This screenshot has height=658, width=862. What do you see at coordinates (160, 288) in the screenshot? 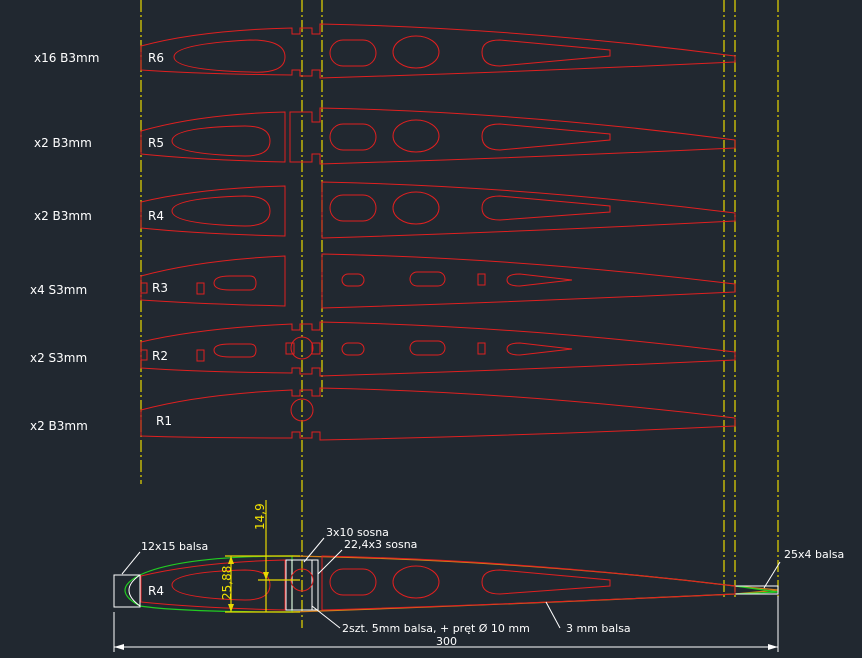
I see `rib-r3-name: R3` at bounding box center [160, 288].